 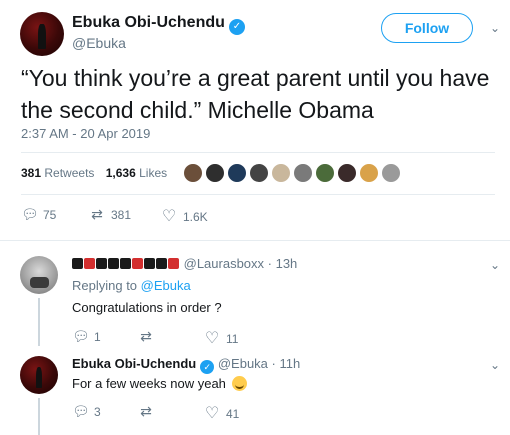 I want to click on follow-button: Follow, so click(x=427, y=28).